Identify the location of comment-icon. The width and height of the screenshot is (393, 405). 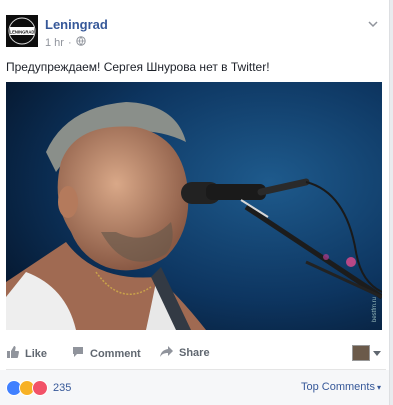
(78, 353).